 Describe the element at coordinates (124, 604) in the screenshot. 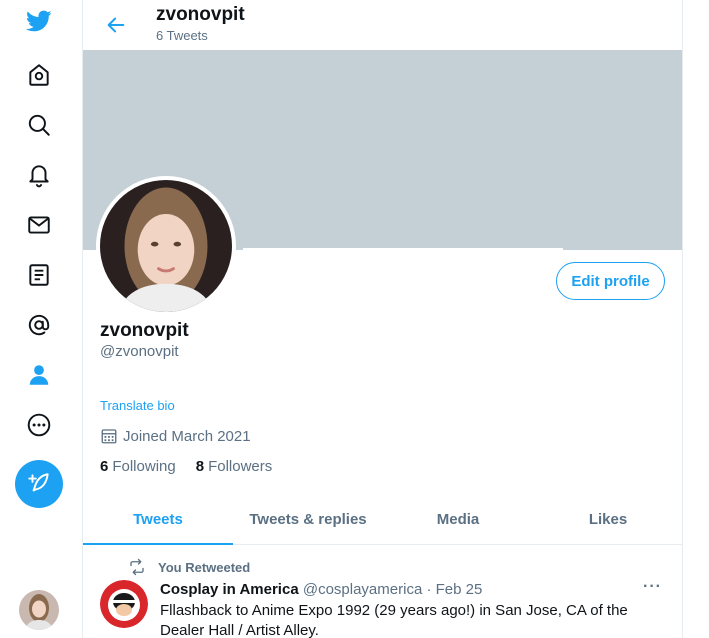

I see `tweet-author-avatar` at that location.